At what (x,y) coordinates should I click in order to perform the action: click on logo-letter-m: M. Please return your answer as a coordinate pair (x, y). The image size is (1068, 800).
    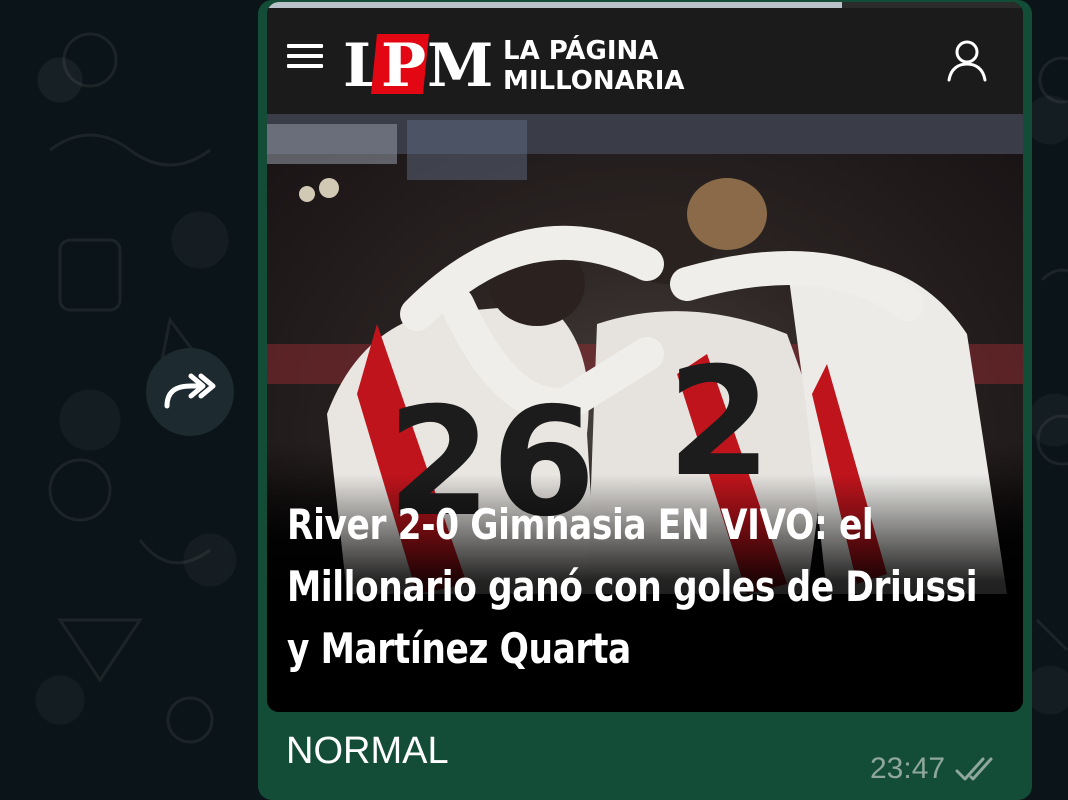
    Looking at the image, I should click on (460, 63).